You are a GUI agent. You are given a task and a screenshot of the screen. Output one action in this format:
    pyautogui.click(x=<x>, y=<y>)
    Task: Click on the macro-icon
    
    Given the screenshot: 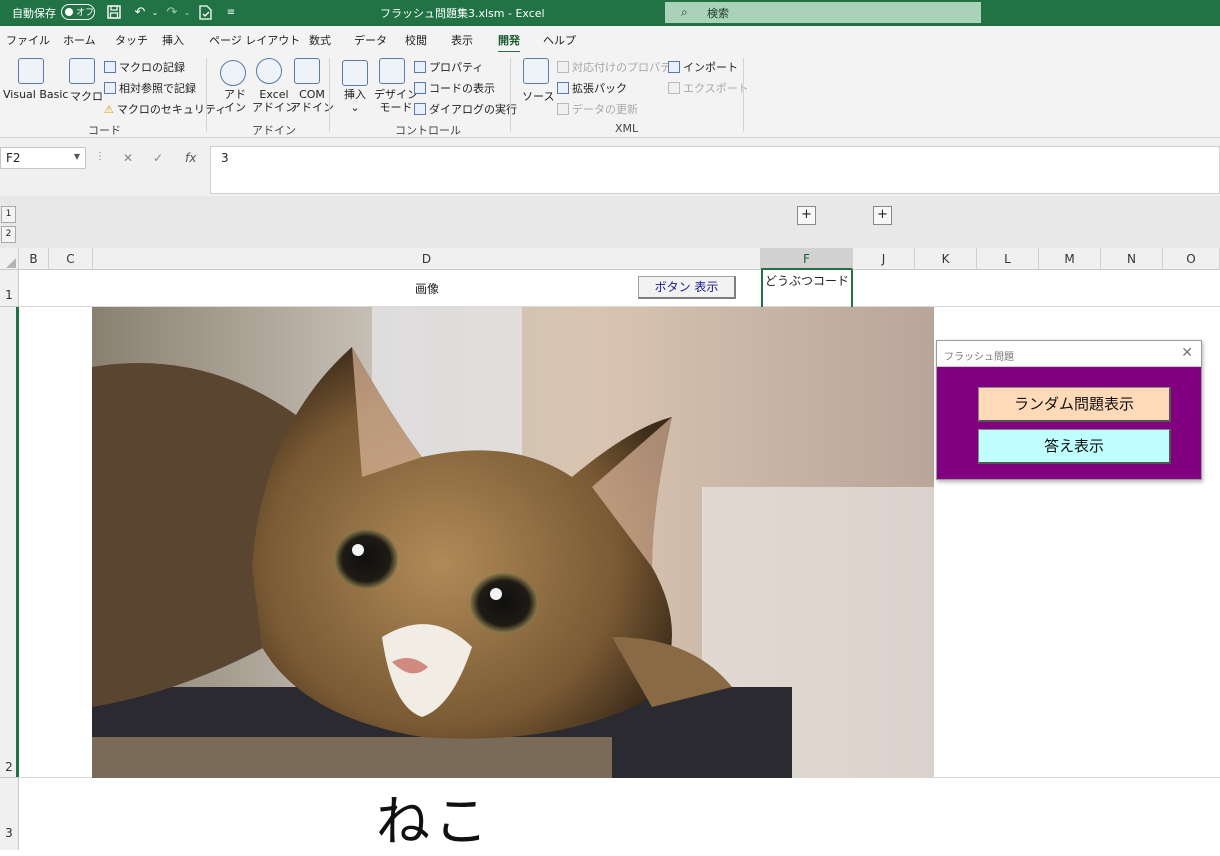 What is the action you would take?
    pyautogui.click(x=82, y=71)
    